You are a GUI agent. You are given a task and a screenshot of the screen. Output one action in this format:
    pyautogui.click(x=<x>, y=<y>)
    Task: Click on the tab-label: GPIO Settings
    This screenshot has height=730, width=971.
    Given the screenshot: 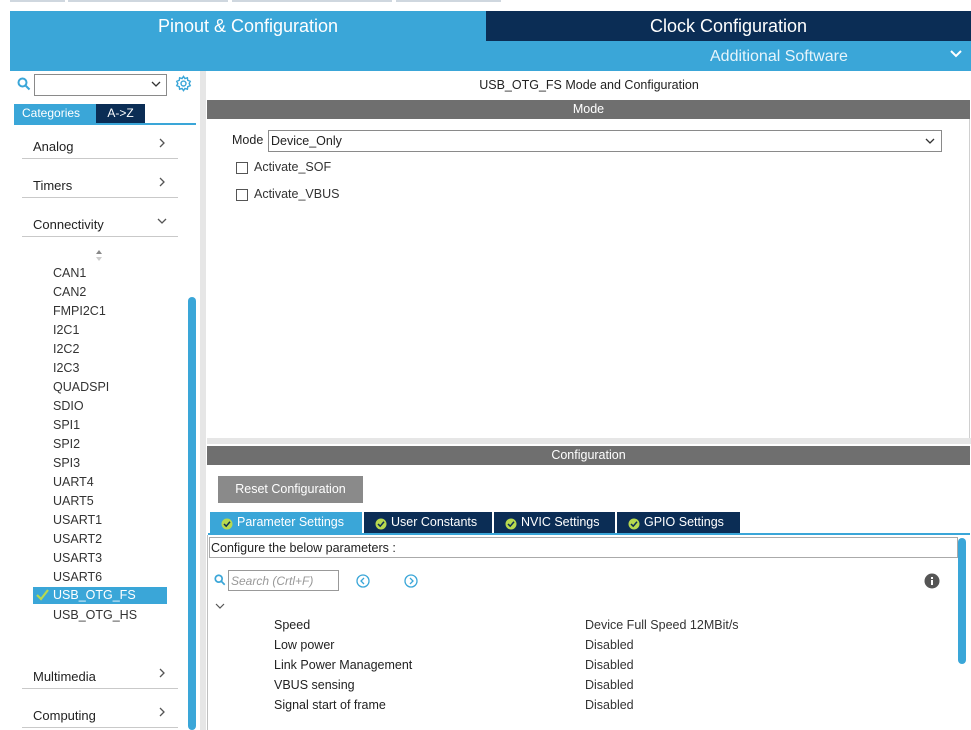 What is the action you would take?
    pyautogui.click(x=684, y=522)
    